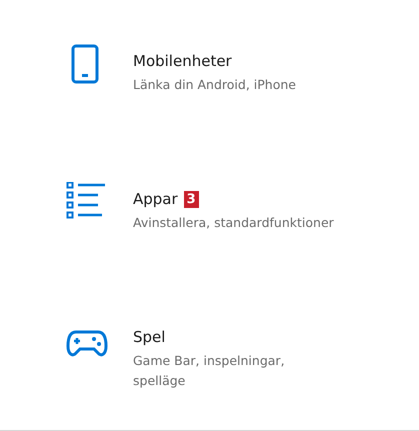 The image size is (419, 431). Describe the element at coordinates (191, 199) in the screenshot. I see `number-badge: 3` at that location.